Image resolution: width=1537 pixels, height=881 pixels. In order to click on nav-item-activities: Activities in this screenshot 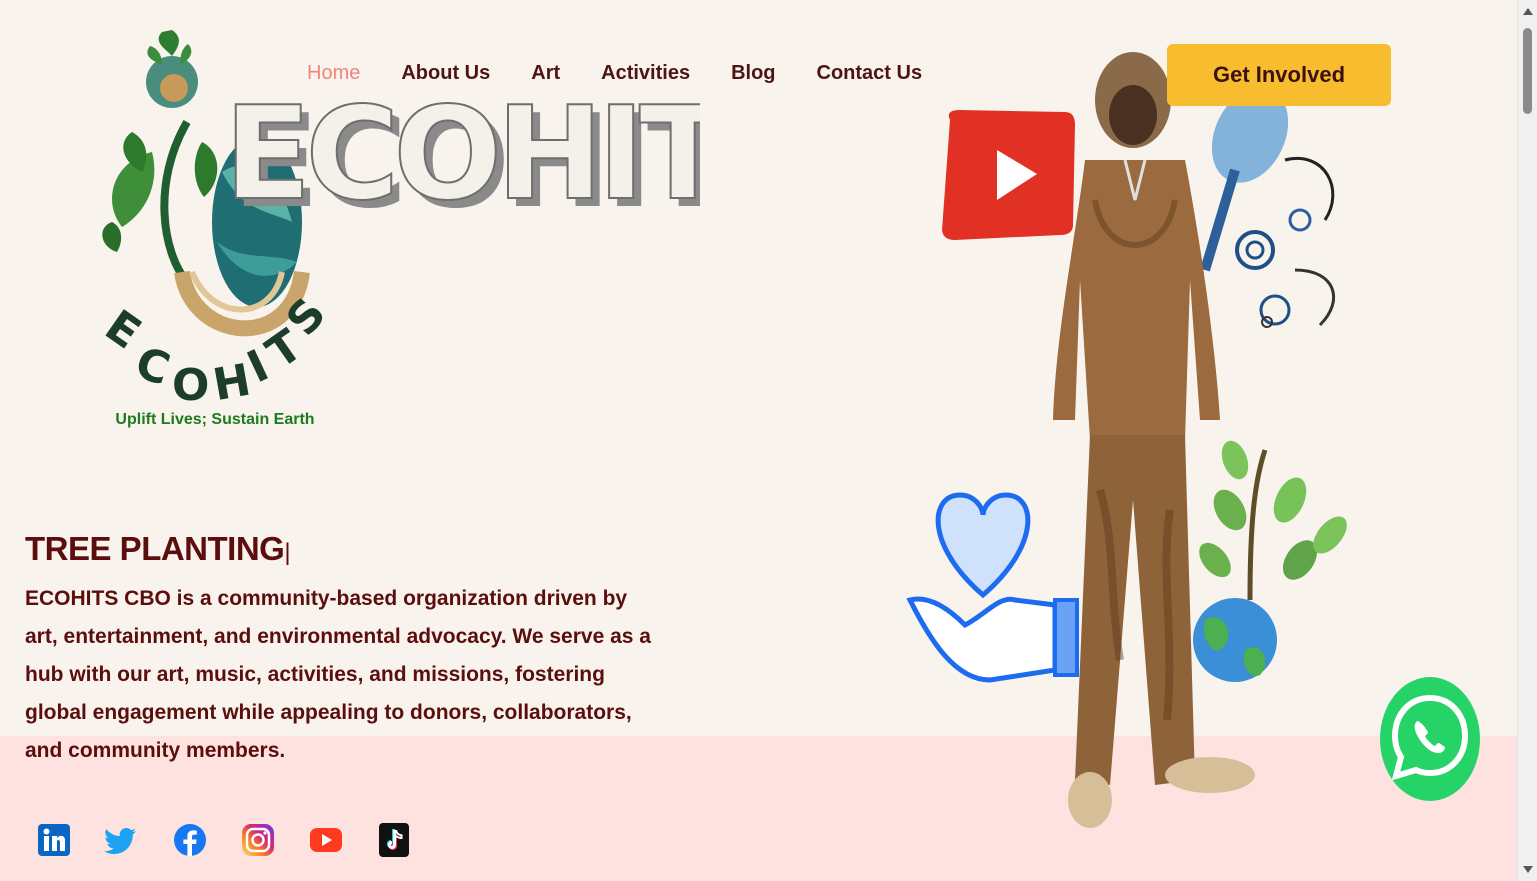, I will do `click(645, 73)`.